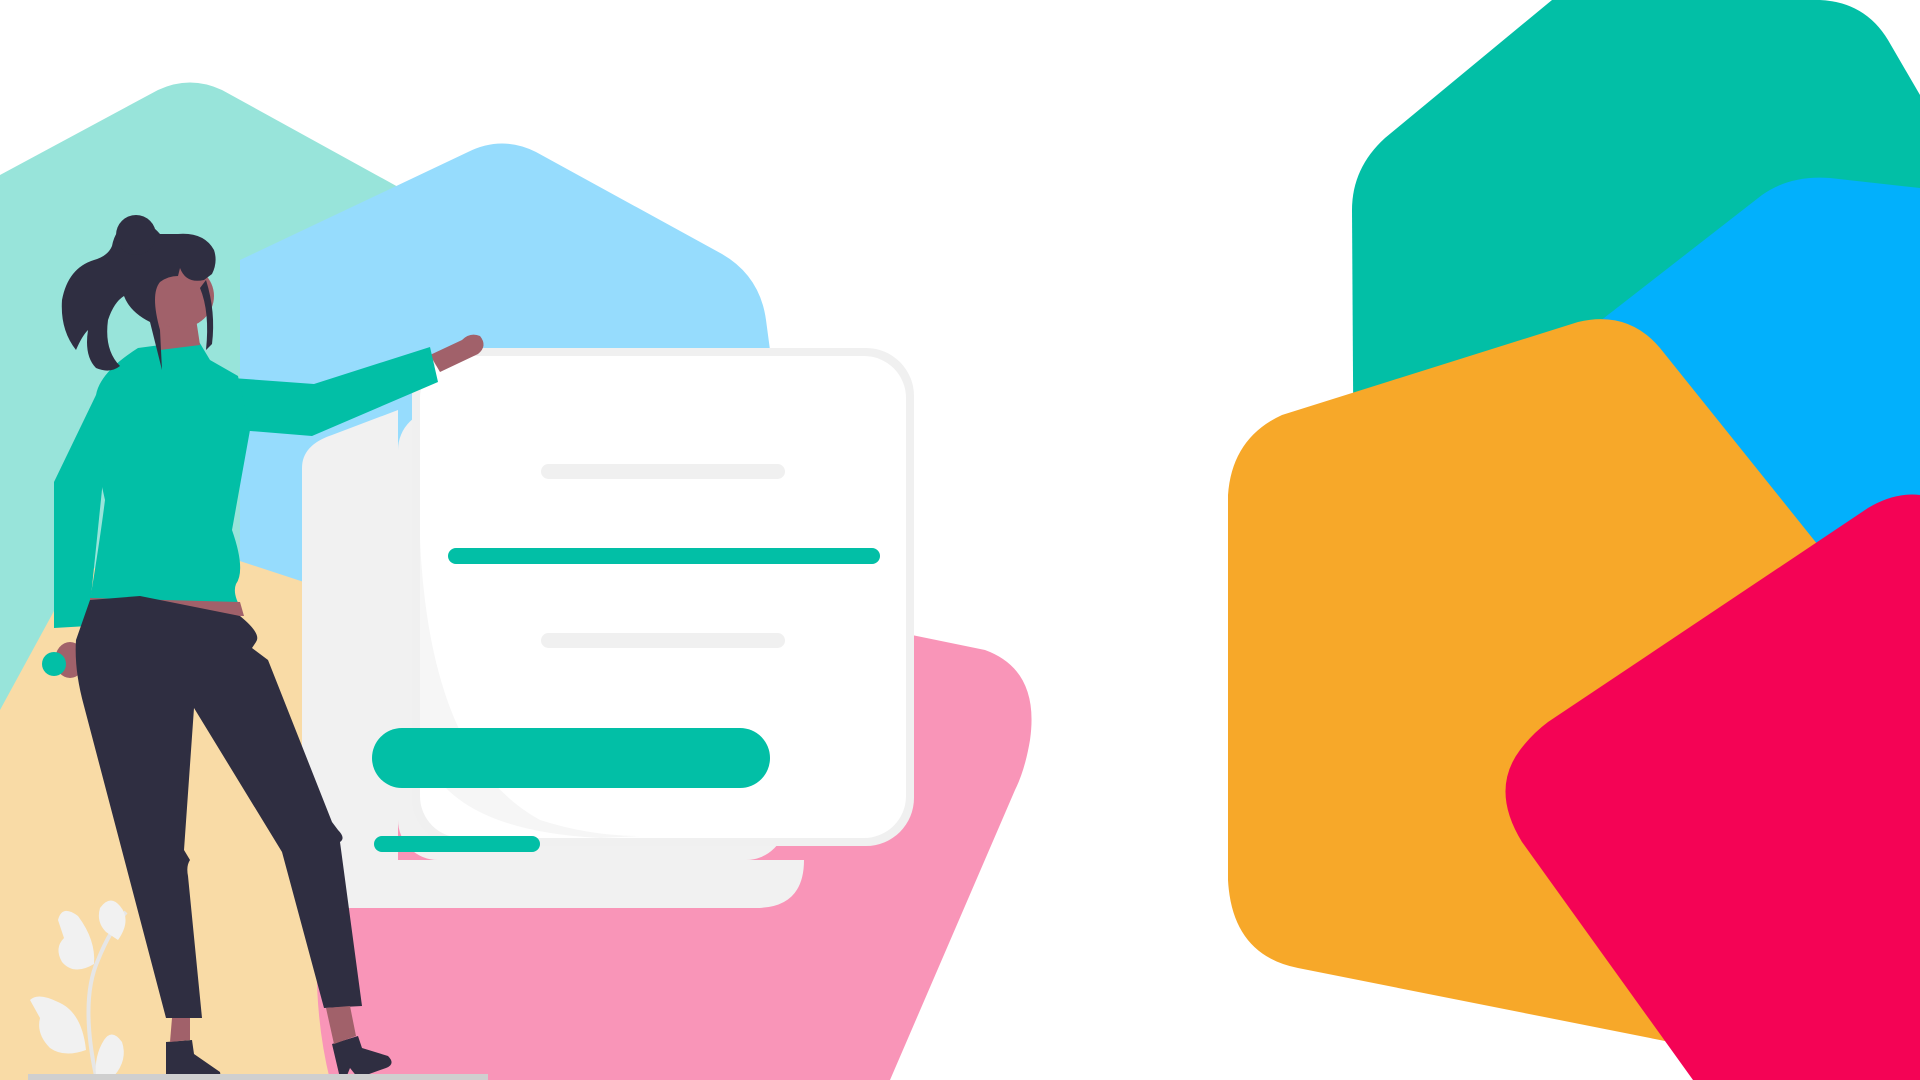  What do you see at coordinates (170, 475) in the screenshot?
I see `person-torso` at bounding box center [170, 475].